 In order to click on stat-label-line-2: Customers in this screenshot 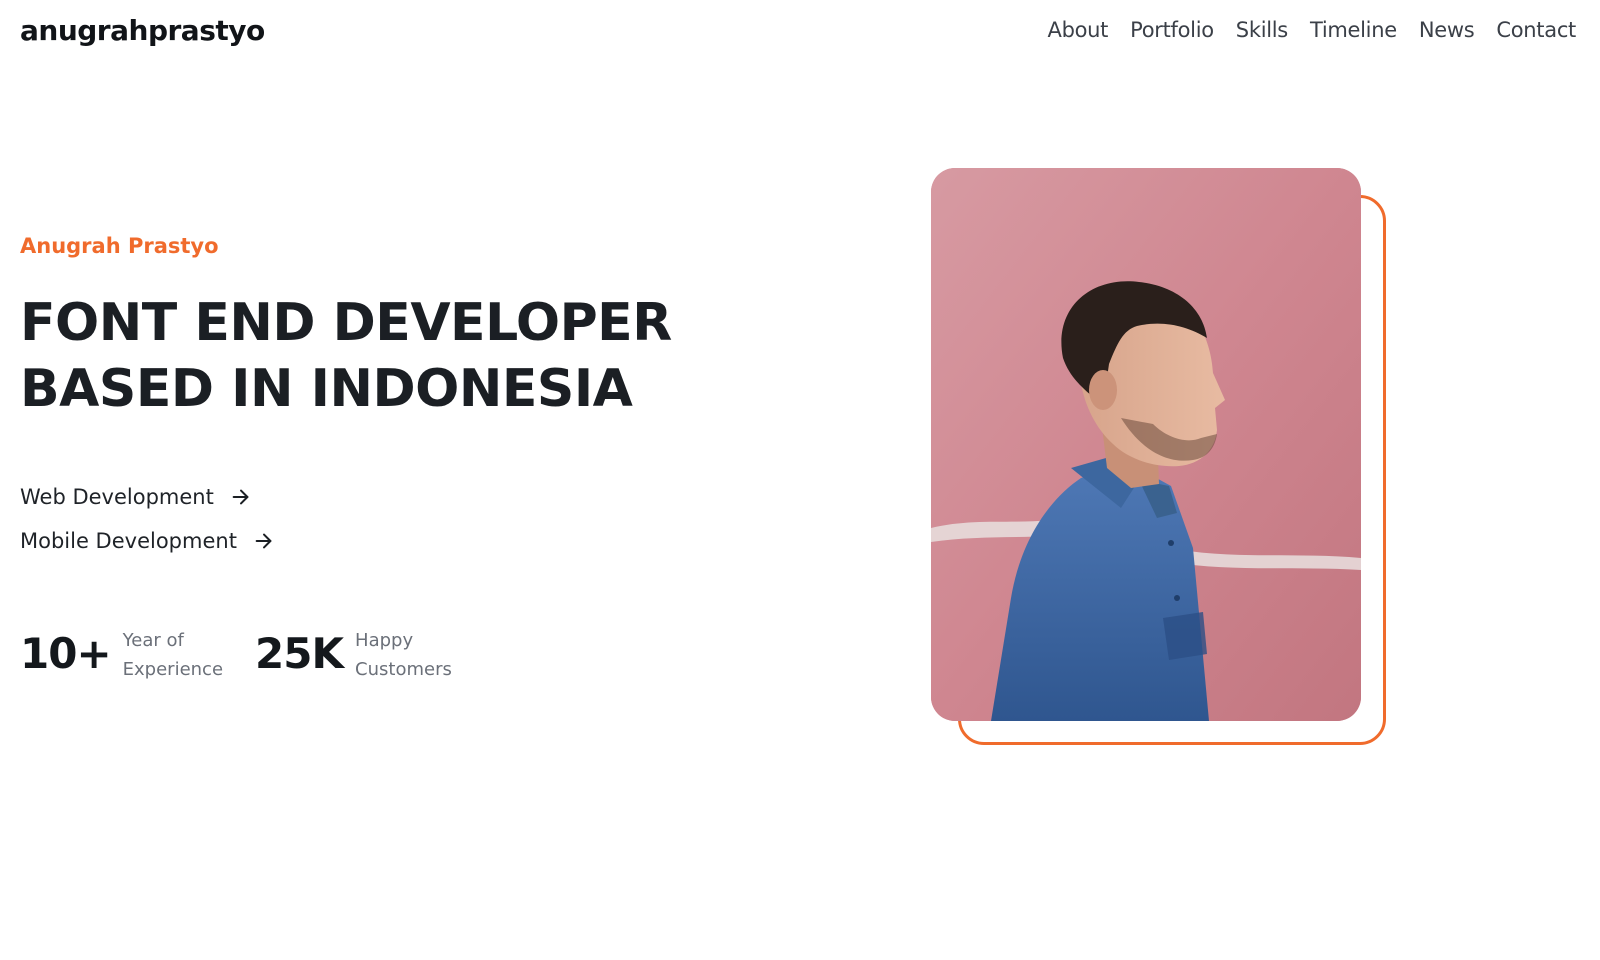, I will do `click(403, 669)`.